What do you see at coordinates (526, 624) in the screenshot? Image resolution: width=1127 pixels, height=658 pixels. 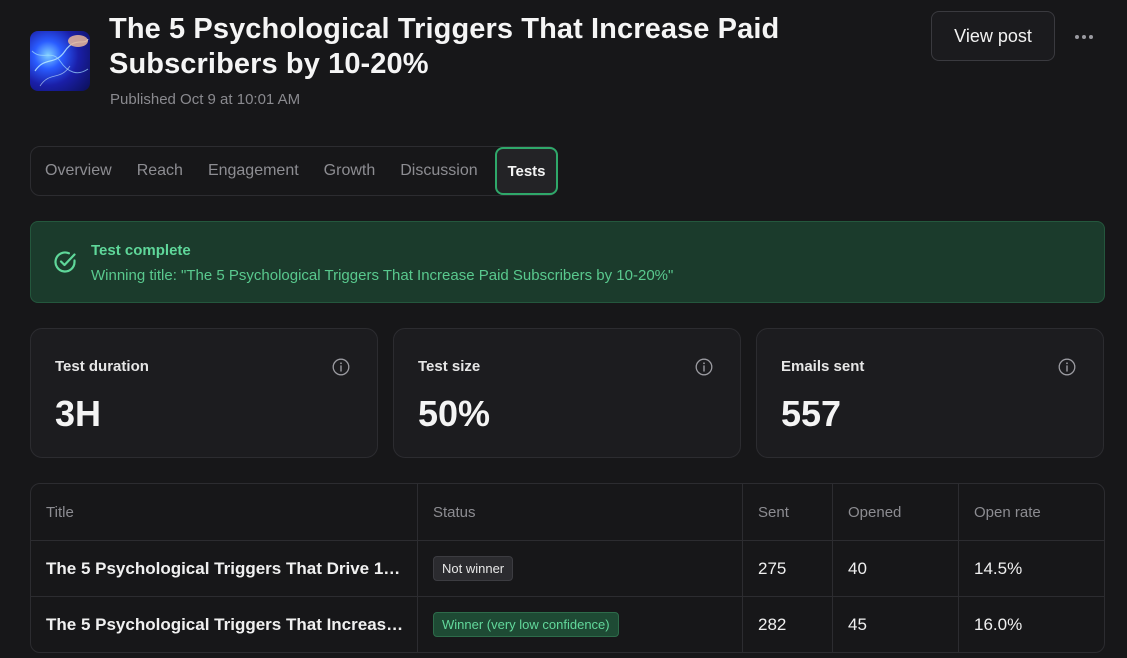 I see `status-badge: Winner (very low confidence)` at bounding box center [526, 624].